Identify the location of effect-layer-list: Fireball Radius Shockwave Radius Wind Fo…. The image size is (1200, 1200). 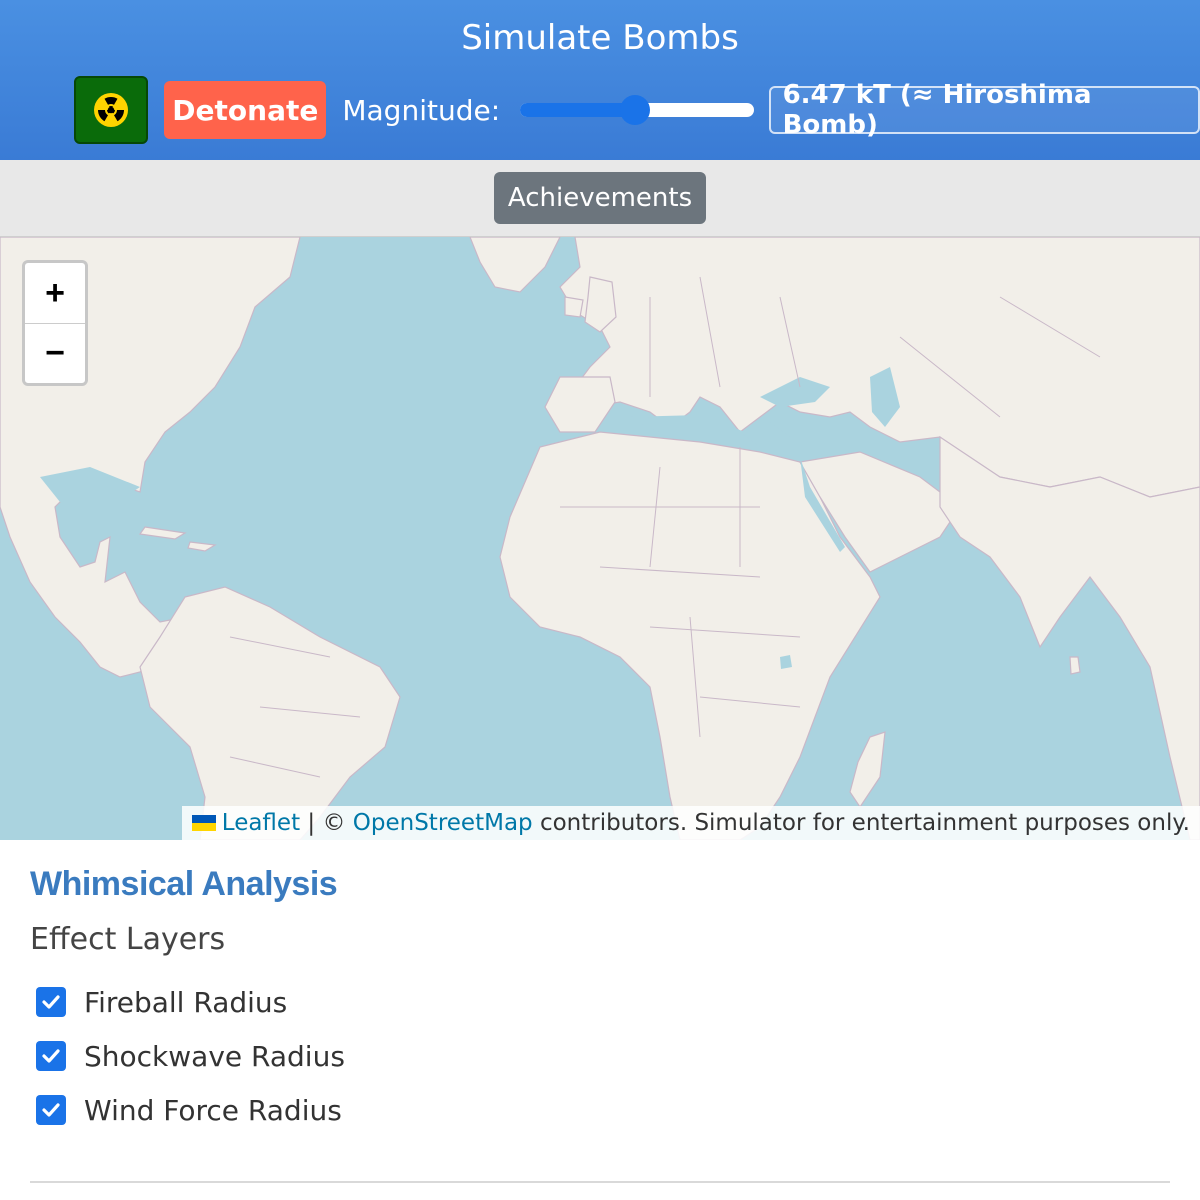
(600, 1056).